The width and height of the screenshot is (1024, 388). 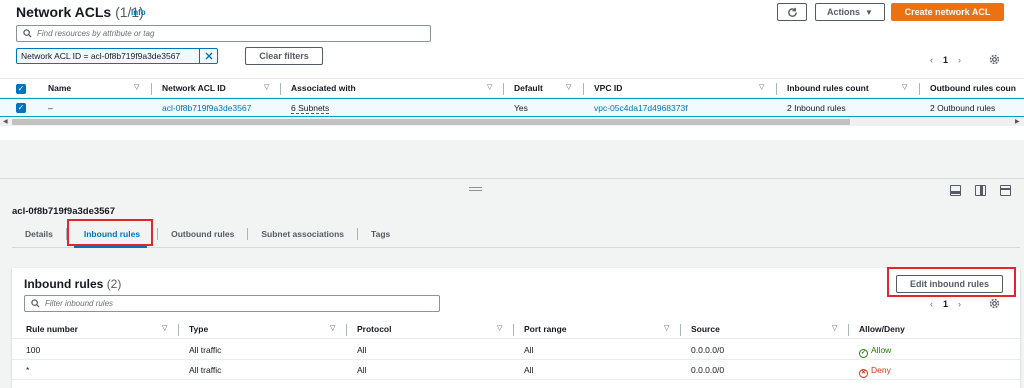 I want to click on col-port-range: Port range, so click(x=545, y=329).